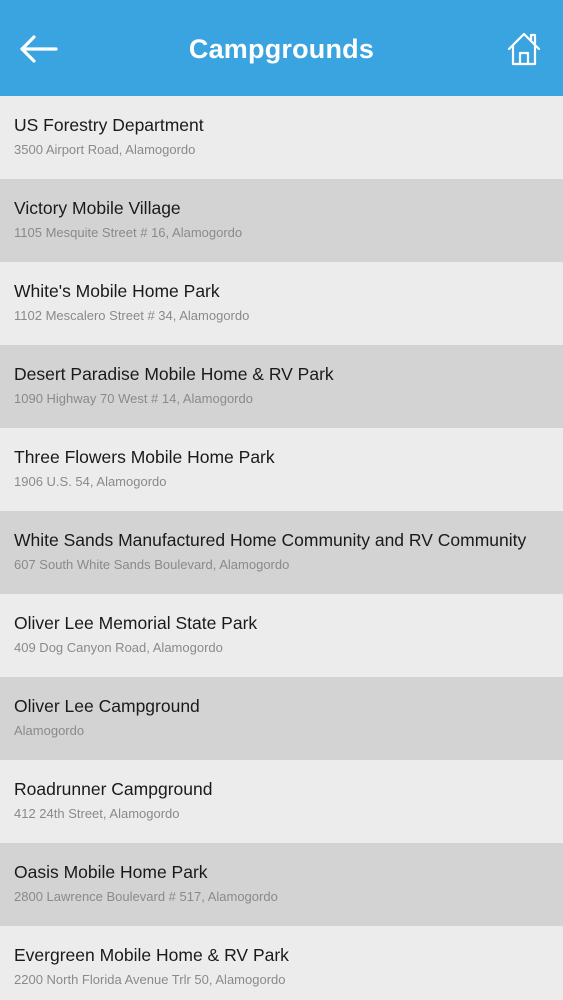 The image size is (563, 1000). Describe the element at coordinates (49, 730) in the screenshot. I see `campground-address: Alamogordo` at that location.